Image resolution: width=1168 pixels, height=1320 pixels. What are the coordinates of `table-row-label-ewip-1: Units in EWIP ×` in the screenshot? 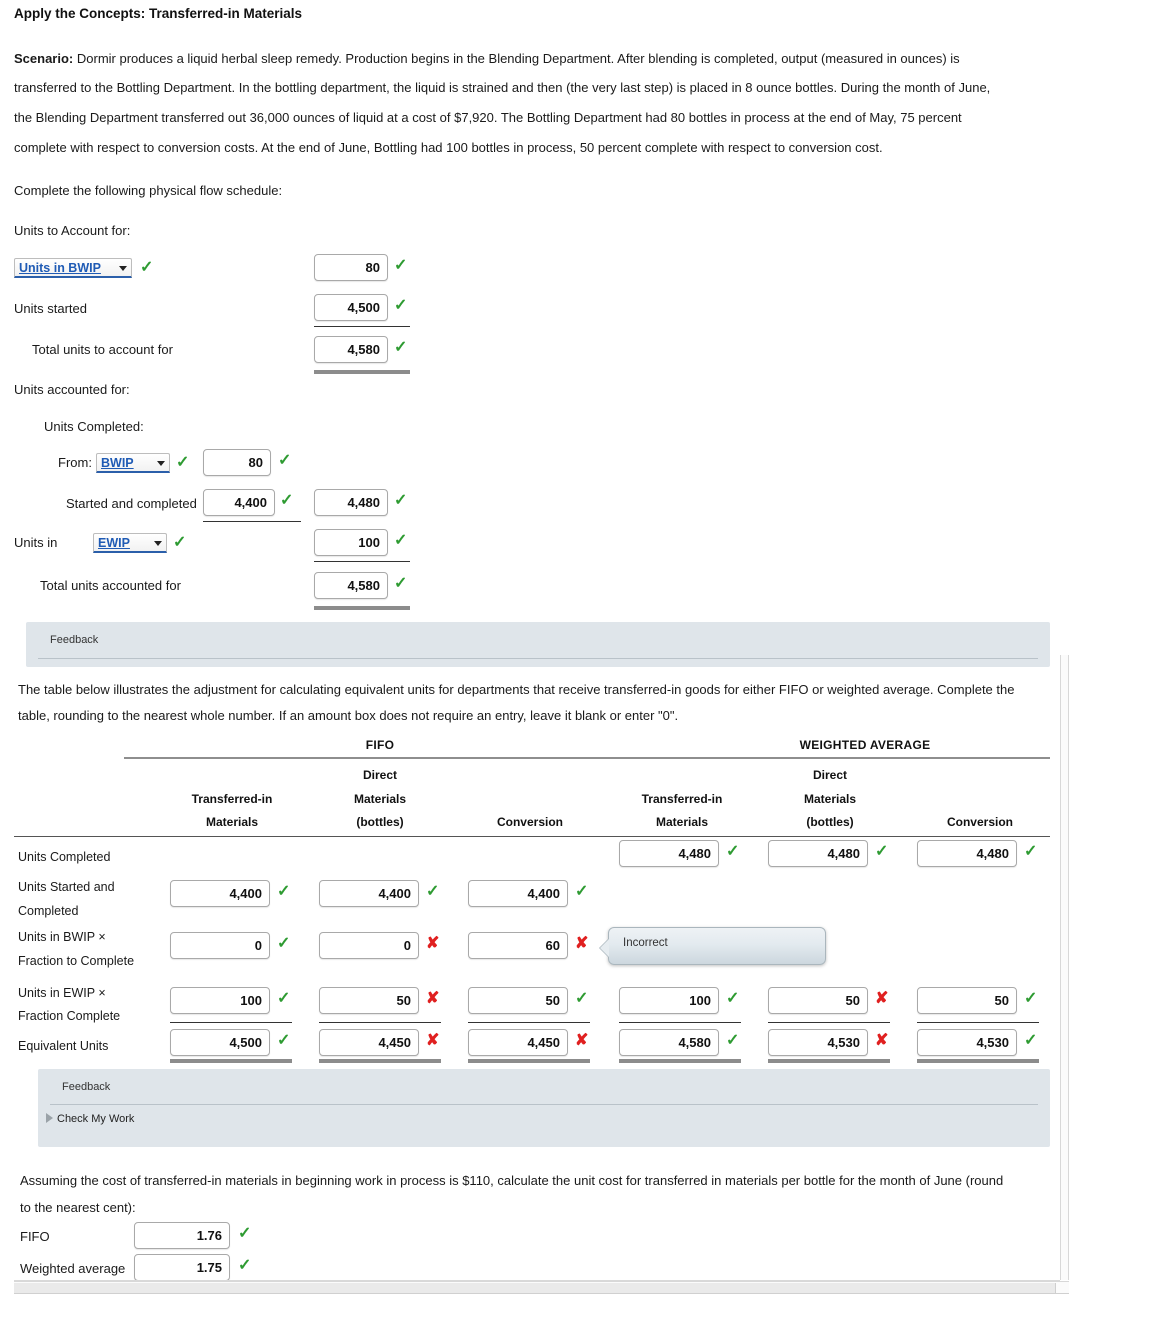 It's located at (62, 993).